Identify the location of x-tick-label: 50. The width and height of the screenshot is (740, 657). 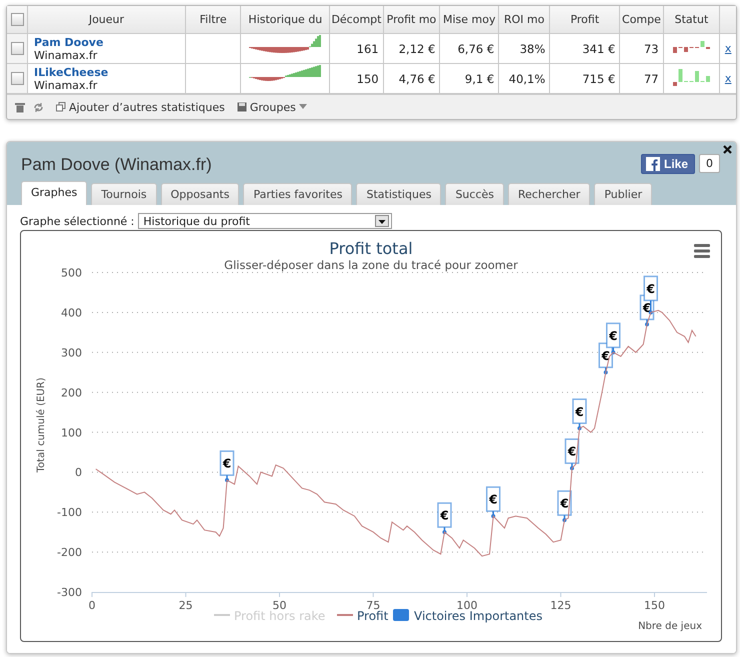
(279, 605).